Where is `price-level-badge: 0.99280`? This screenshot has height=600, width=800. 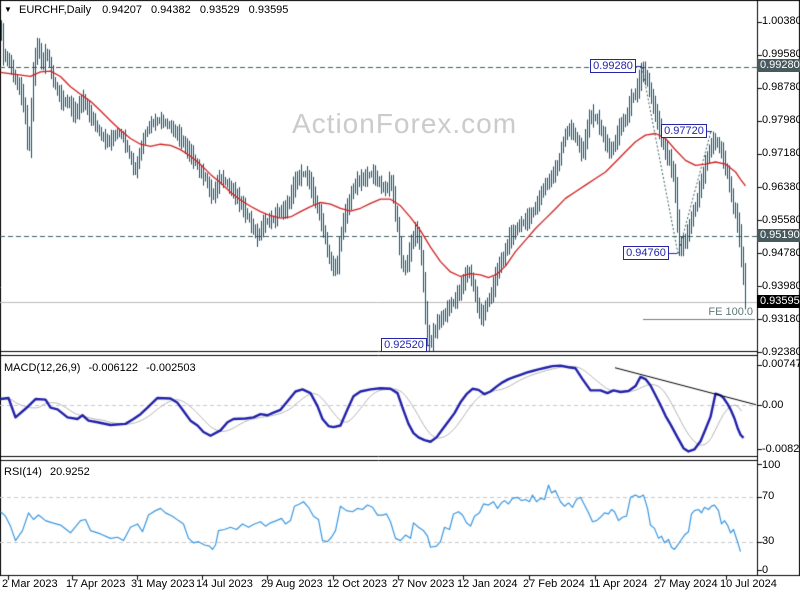 price-level-badge: 0.99280 is located at coordinates (778, 65).